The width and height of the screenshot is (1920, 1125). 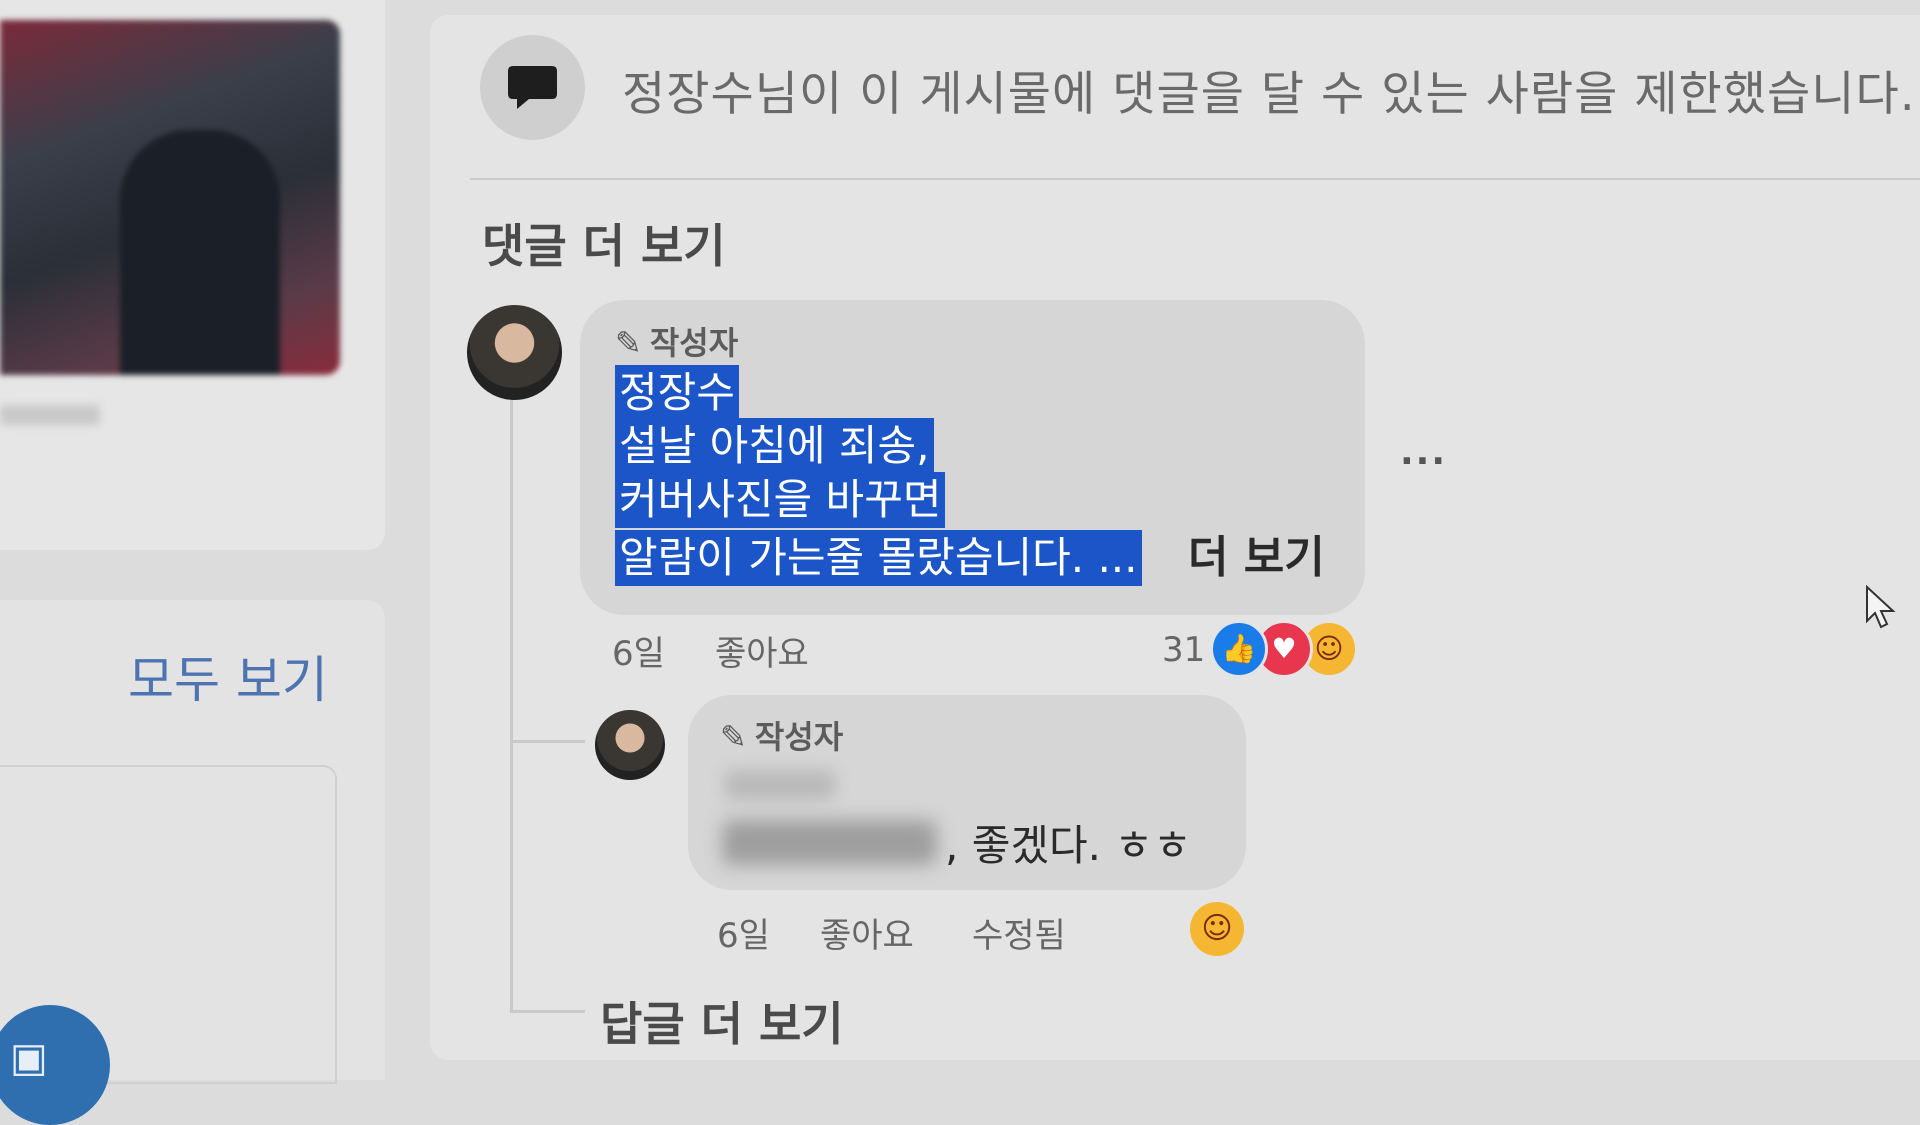 What do you see at coordinates (1183, 650) in the screenshot?
I see `reaction-count: 31` at bounding box center [1183, 650].